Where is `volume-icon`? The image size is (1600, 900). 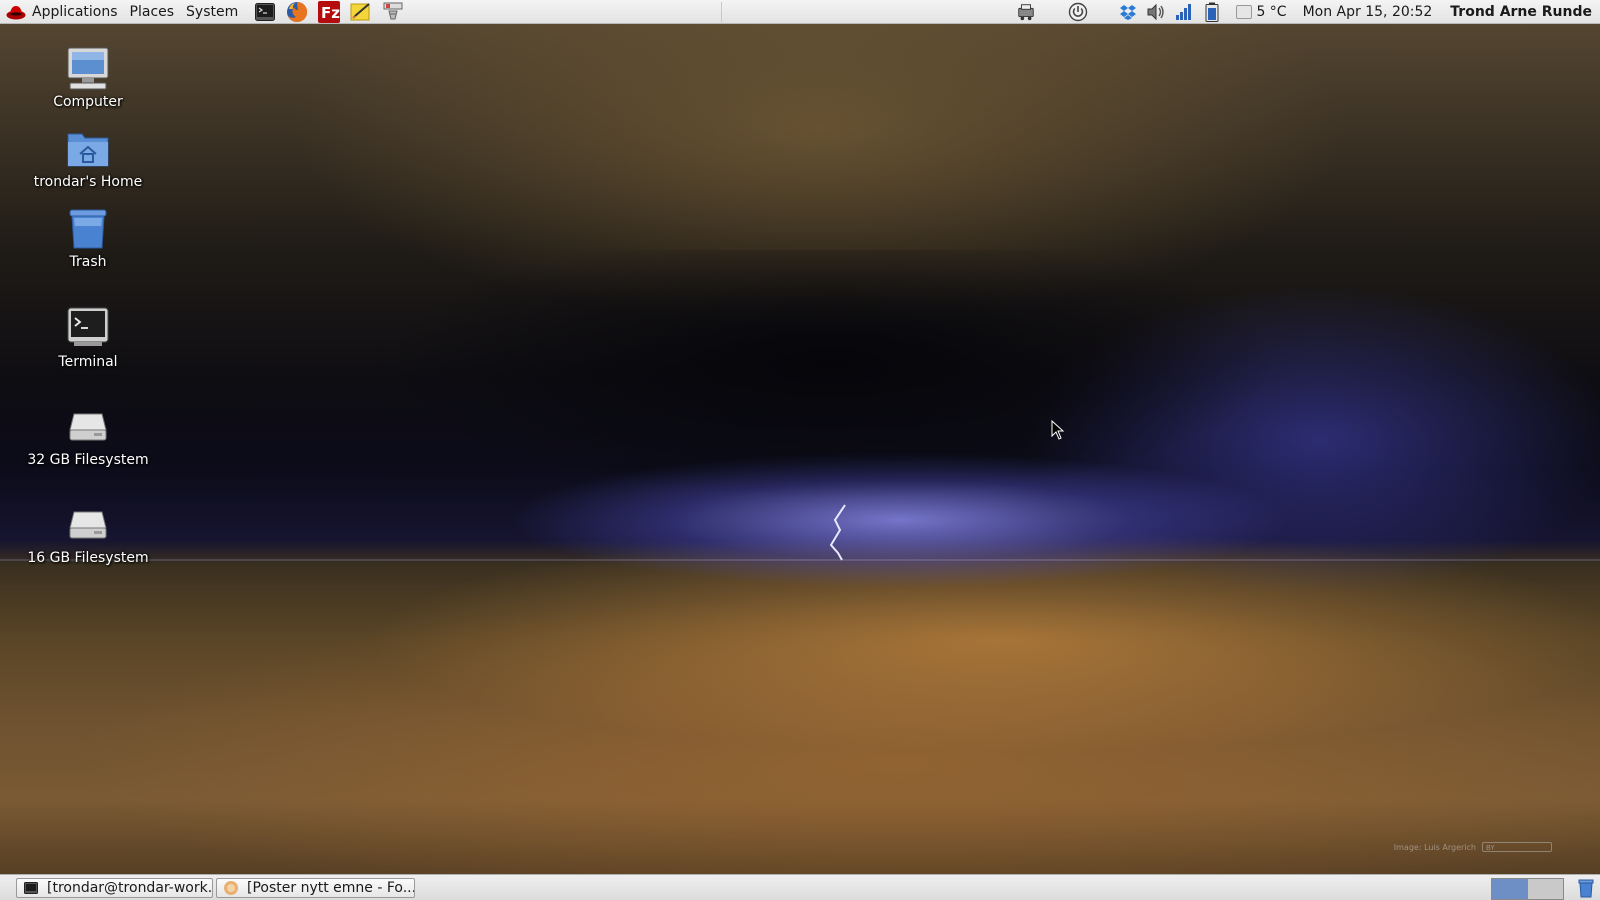 volume-icon is located at coordinates (1156, 11).